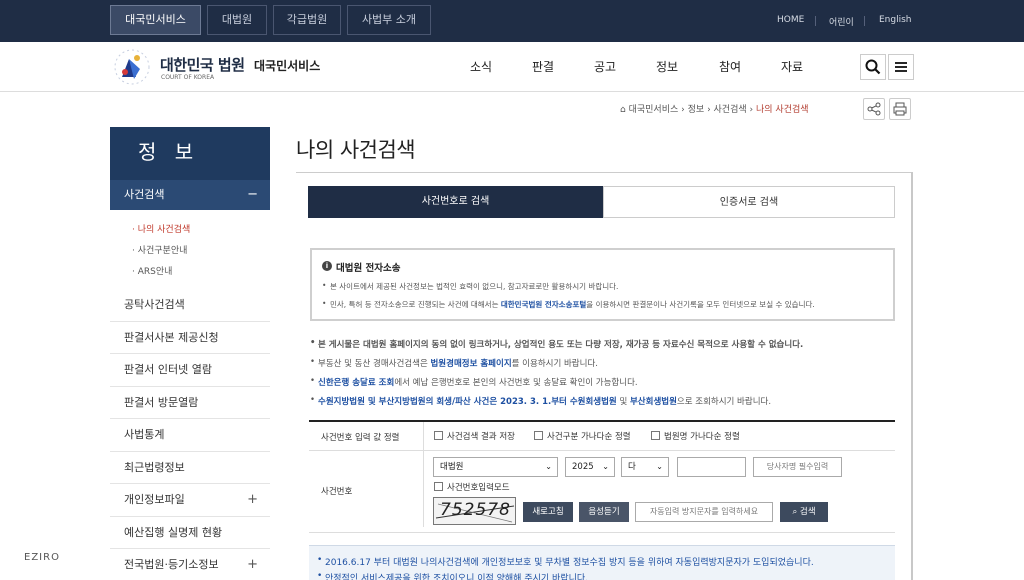 Image resolution: width=1024 pixels, height=580 pixels. I want to click on sidebar-item-judgment-online: 판결서 인터넷 열람, so click(190, 370).